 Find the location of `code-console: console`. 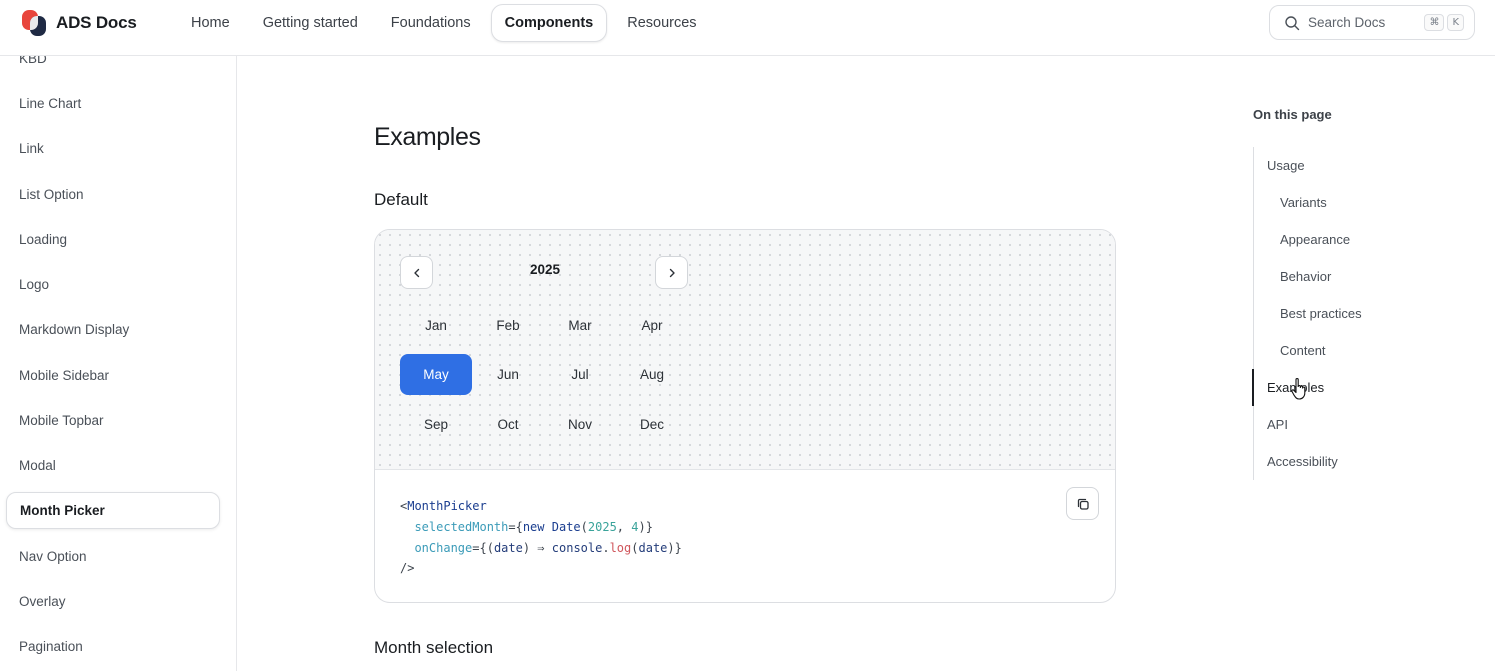

code-console: console is located at coordinates (577, 547).